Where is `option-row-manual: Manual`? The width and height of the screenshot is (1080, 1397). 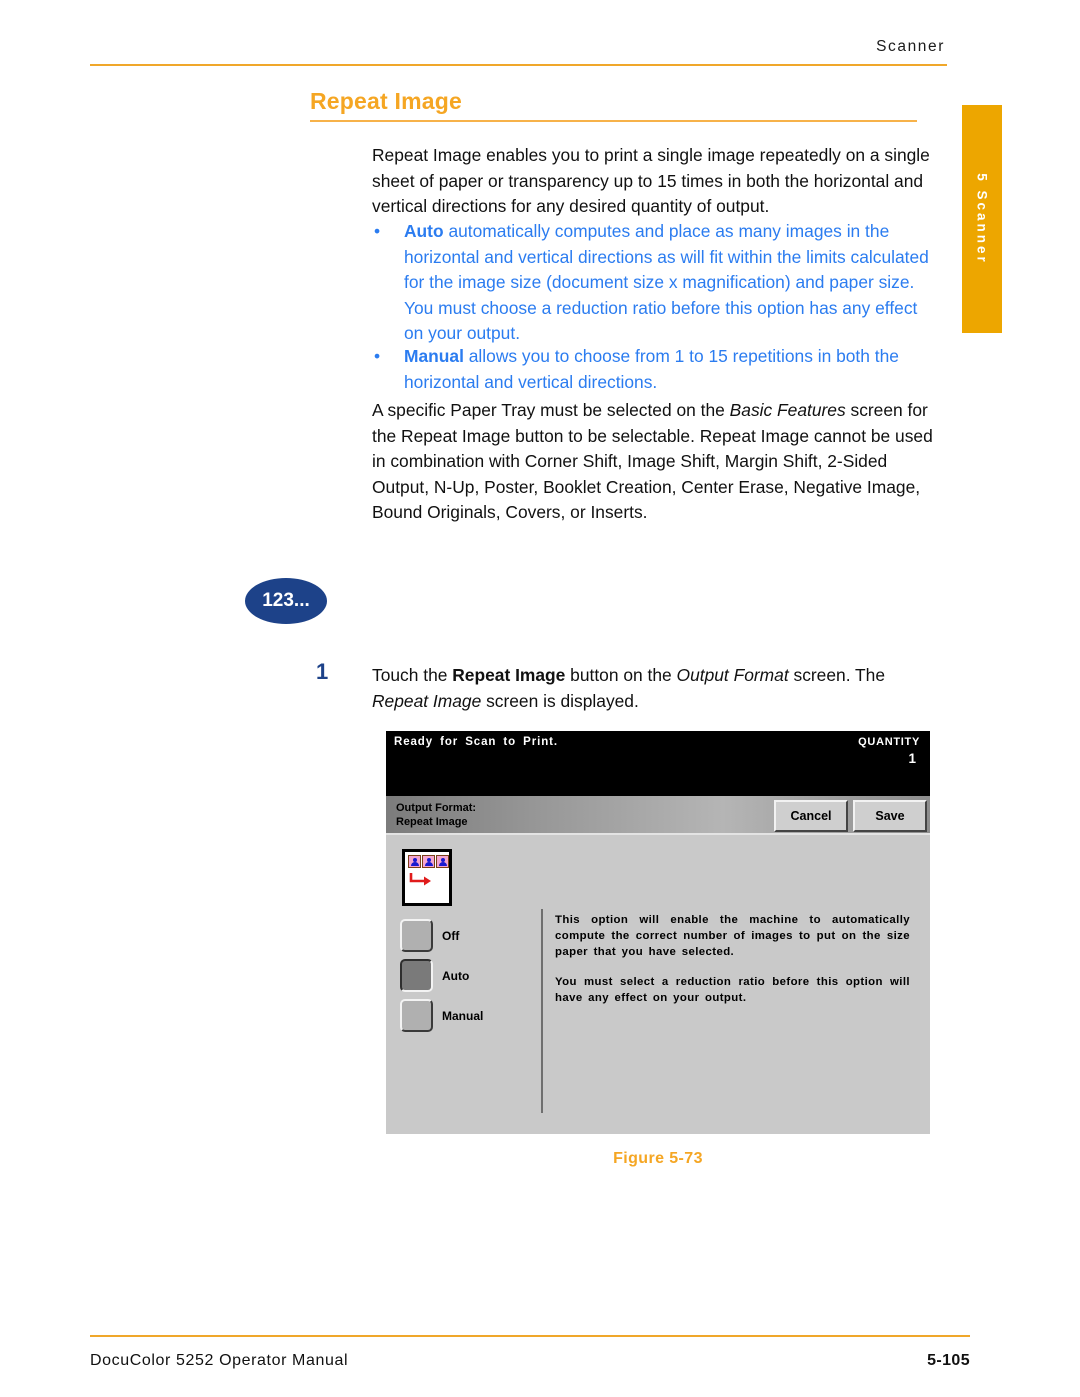 option-row-manual: Manual is located at coordinates (441, 1015).